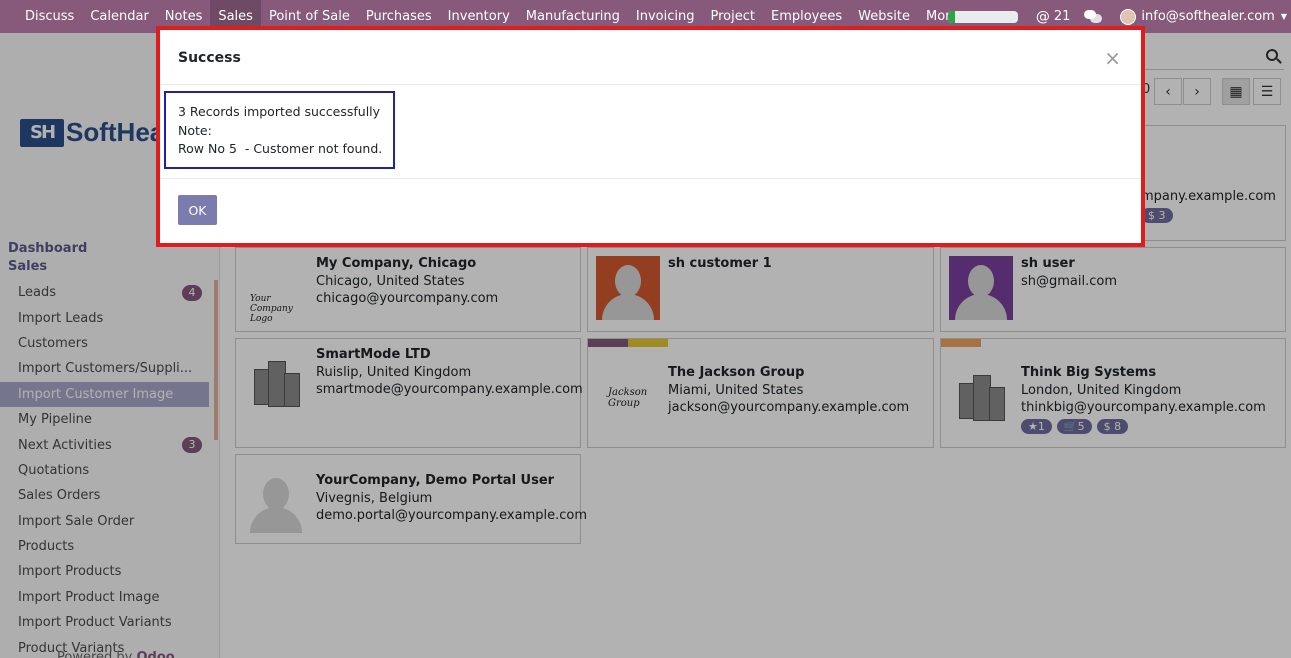  I want to click on dialog-title: Success, so click(209, 58).